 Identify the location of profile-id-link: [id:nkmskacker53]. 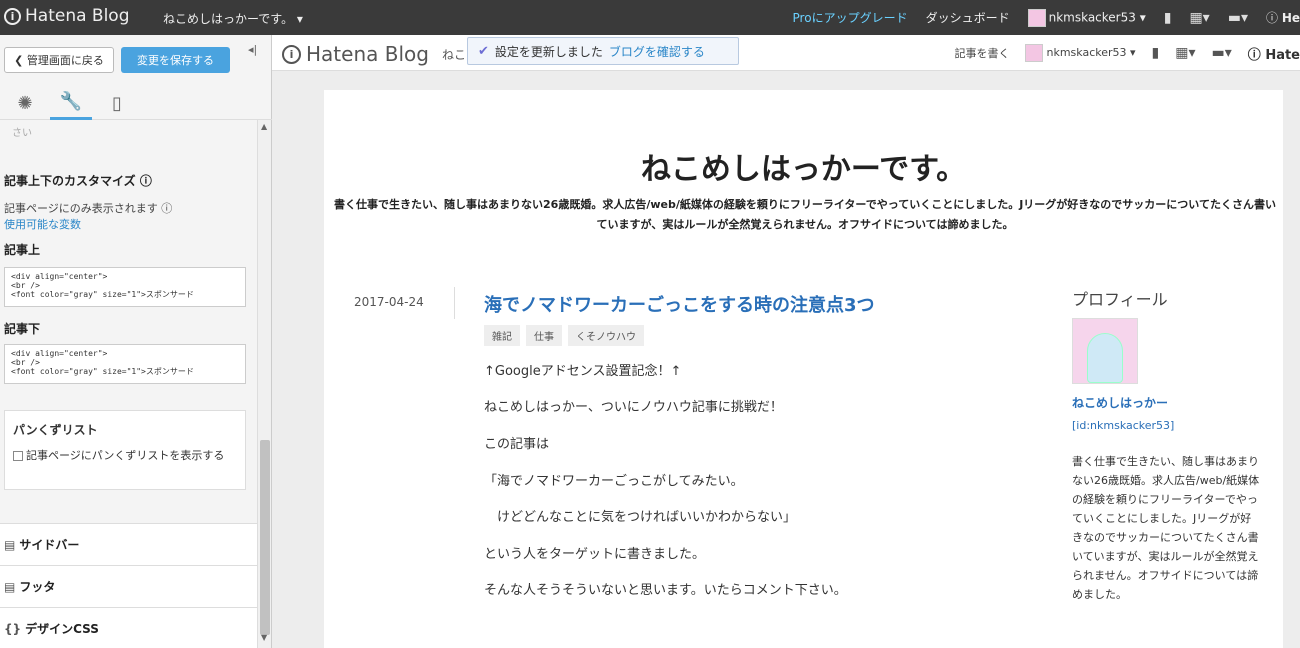
(1123, 425).